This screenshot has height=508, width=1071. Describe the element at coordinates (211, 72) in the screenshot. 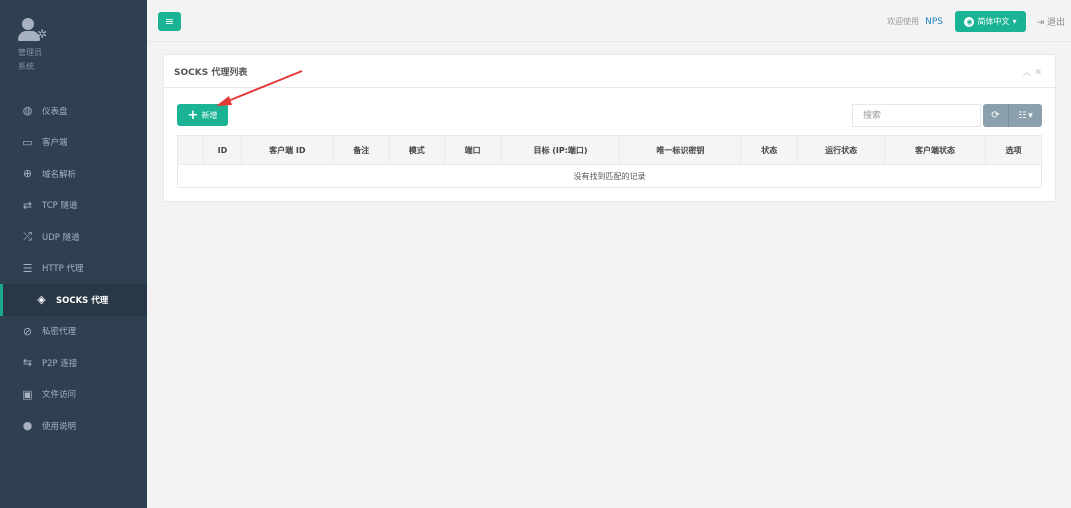

I see `panel-title: SOCKS 代理列表` at that location.